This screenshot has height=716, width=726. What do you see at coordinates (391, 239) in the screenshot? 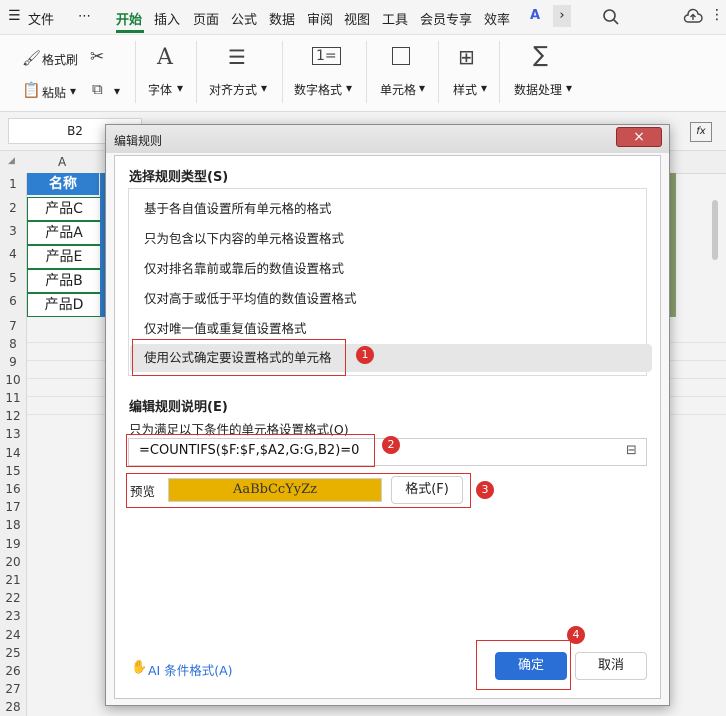
I see `list-item: 只为包含以下内容的单元格设置格式` at bounding box center [391, 239].